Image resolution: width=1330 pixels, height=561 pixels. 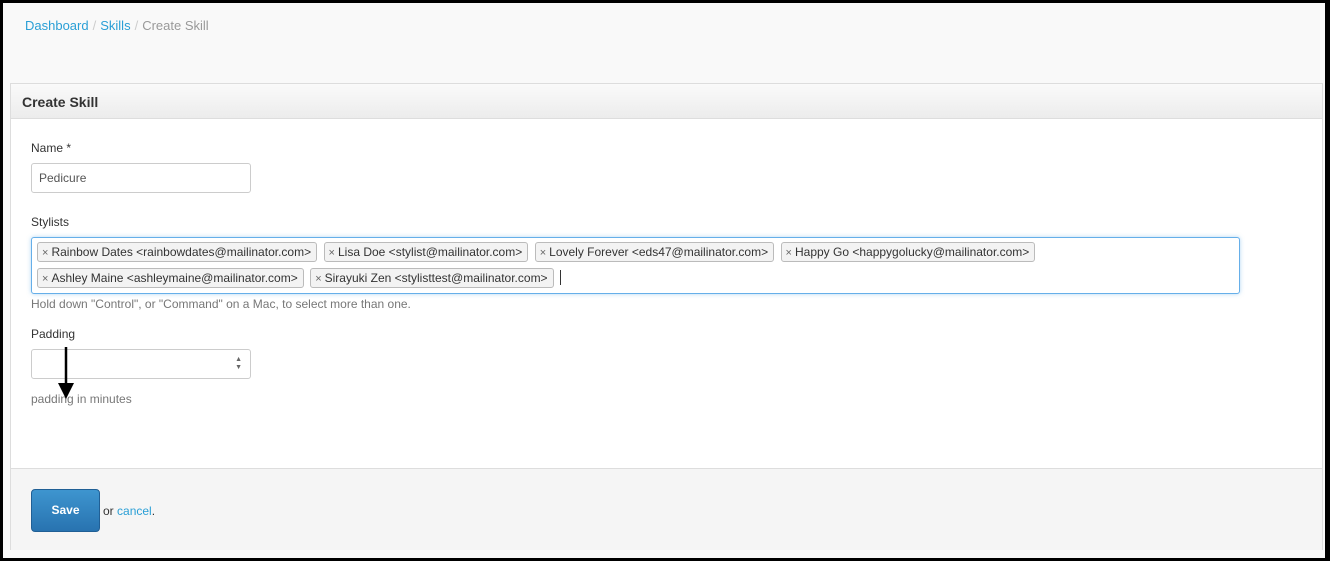 What do you see at coordinates (53, 334) in the screenshot?
I see `padding-label: Padding` at bounding box center [53, 334].